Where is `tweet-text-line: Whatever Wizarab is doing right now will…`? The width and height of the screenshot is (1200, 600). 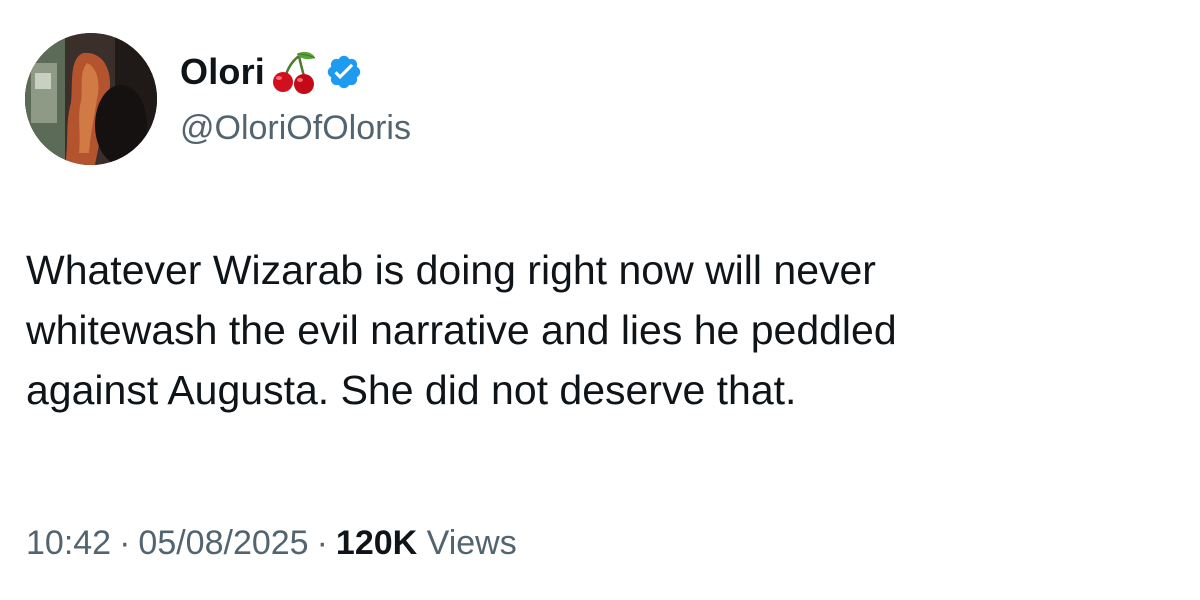 tweet-text-line: Whatever Wizarab is doing right now will… is located at coordinates (451, 270).